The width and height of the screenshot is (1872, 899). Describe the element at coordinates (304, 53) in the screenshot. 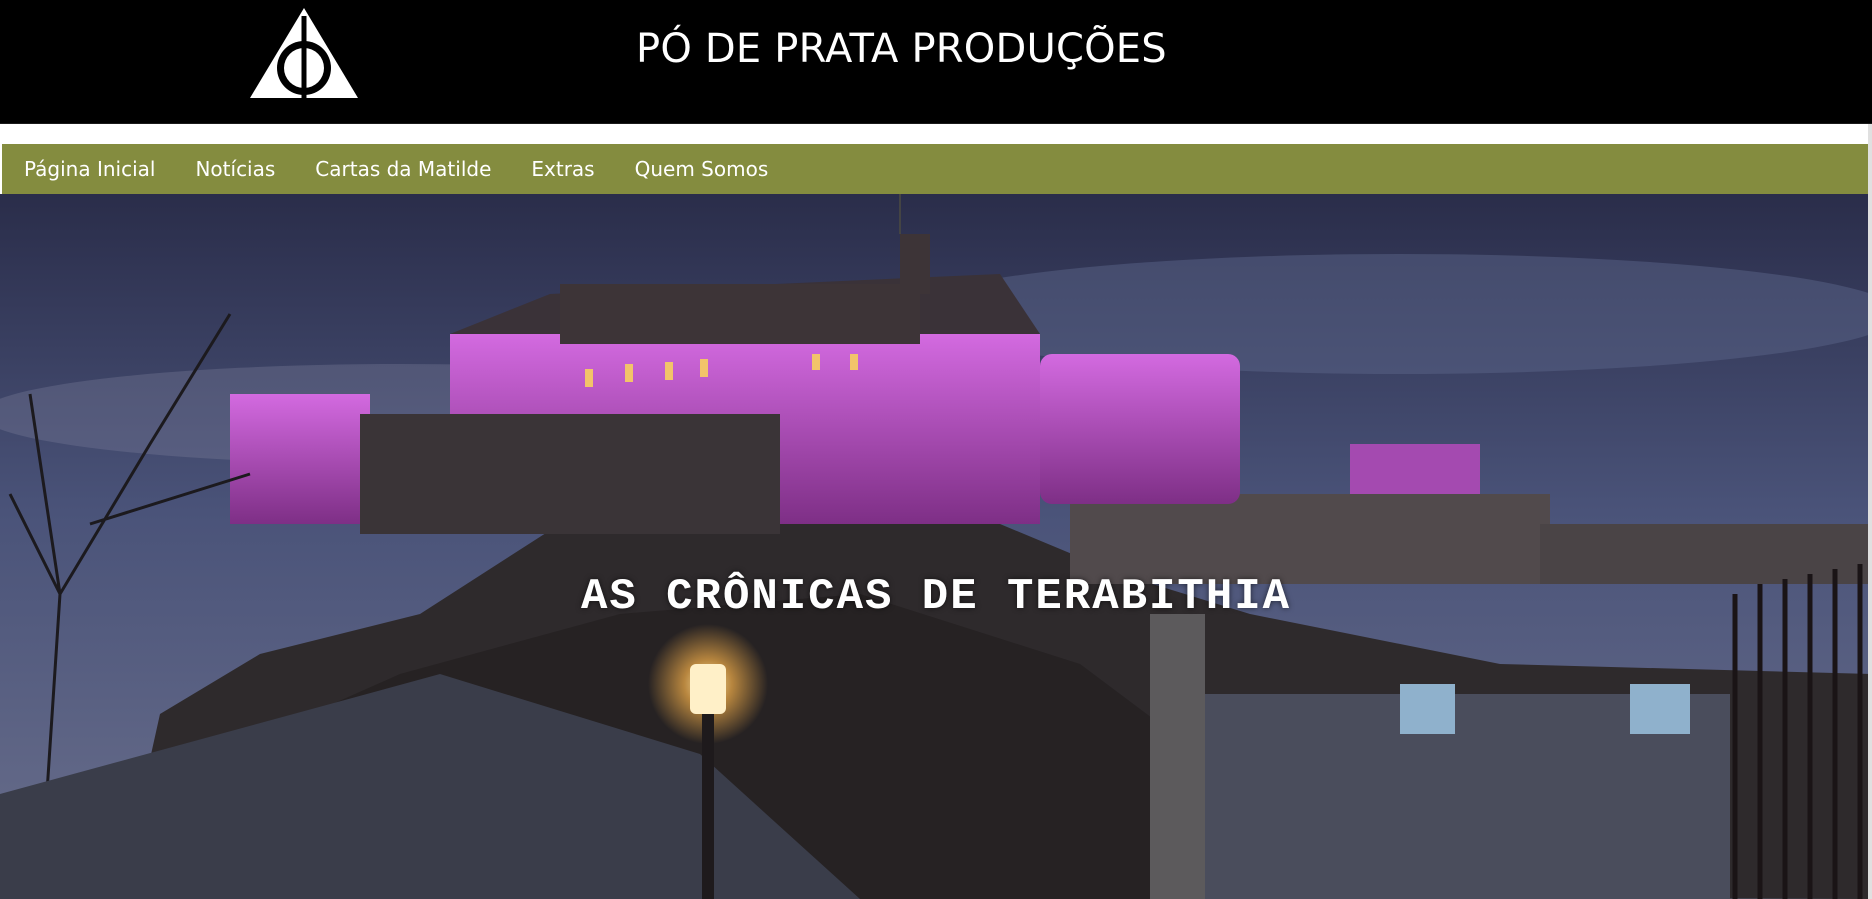

I see `deathly-hallows-icon` at that location.